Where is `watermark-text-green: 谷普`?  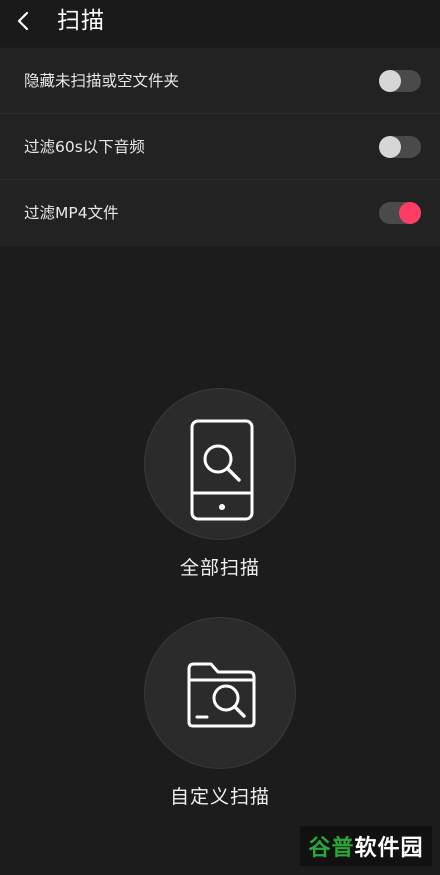 watermark-text-green: 谷普 is located at coordinates (331, 848).